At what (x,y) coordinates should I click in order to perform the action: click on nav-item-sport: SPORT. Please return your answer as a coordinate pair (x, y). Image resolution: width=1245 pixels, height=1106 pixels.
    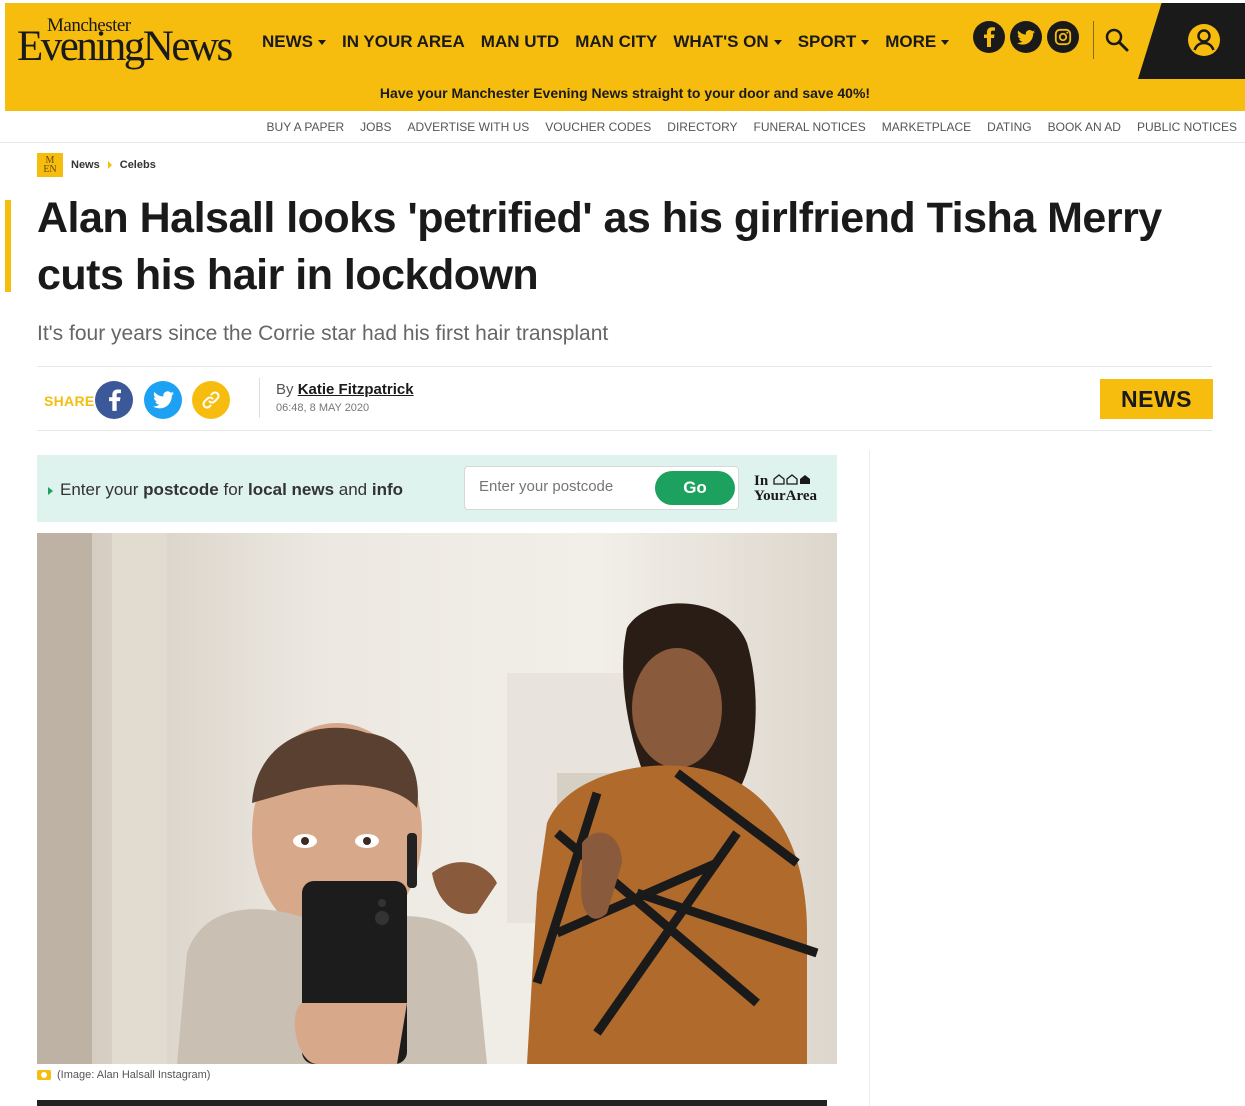
    Looking at the image, I should click on (834, 42).